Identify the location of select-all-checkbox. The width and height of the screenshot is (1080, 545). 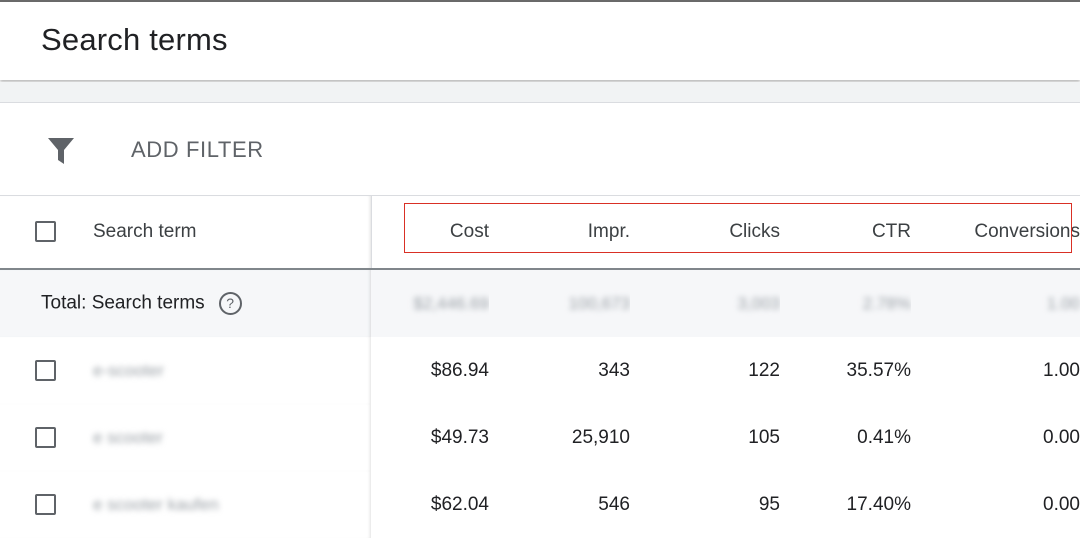
(45, 231).